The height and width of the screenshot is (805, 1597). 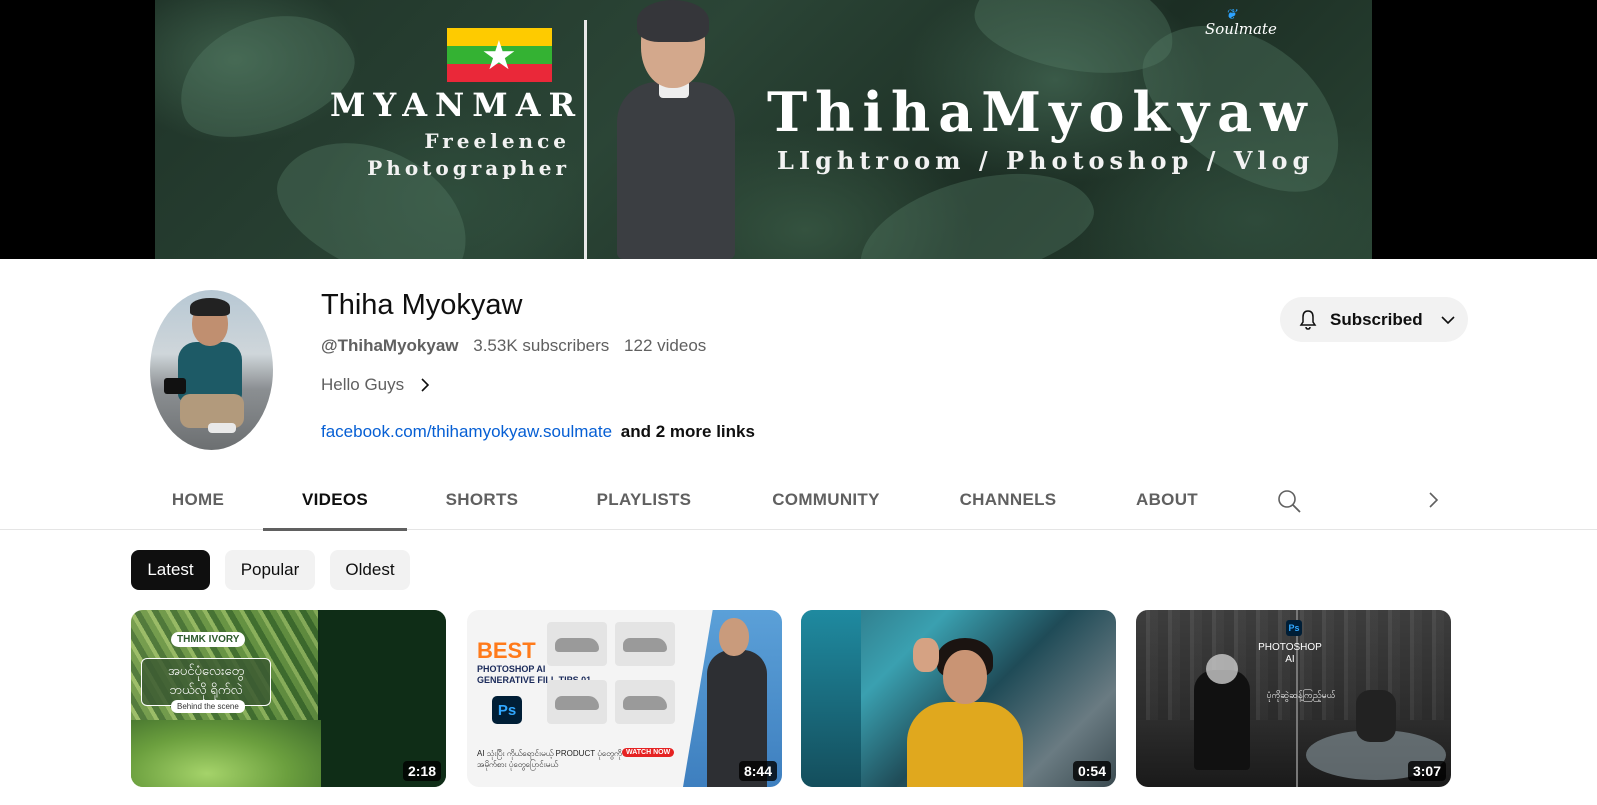 I want to click on watch-now-badge: WATCH NOW, so click(x=648, y=752).